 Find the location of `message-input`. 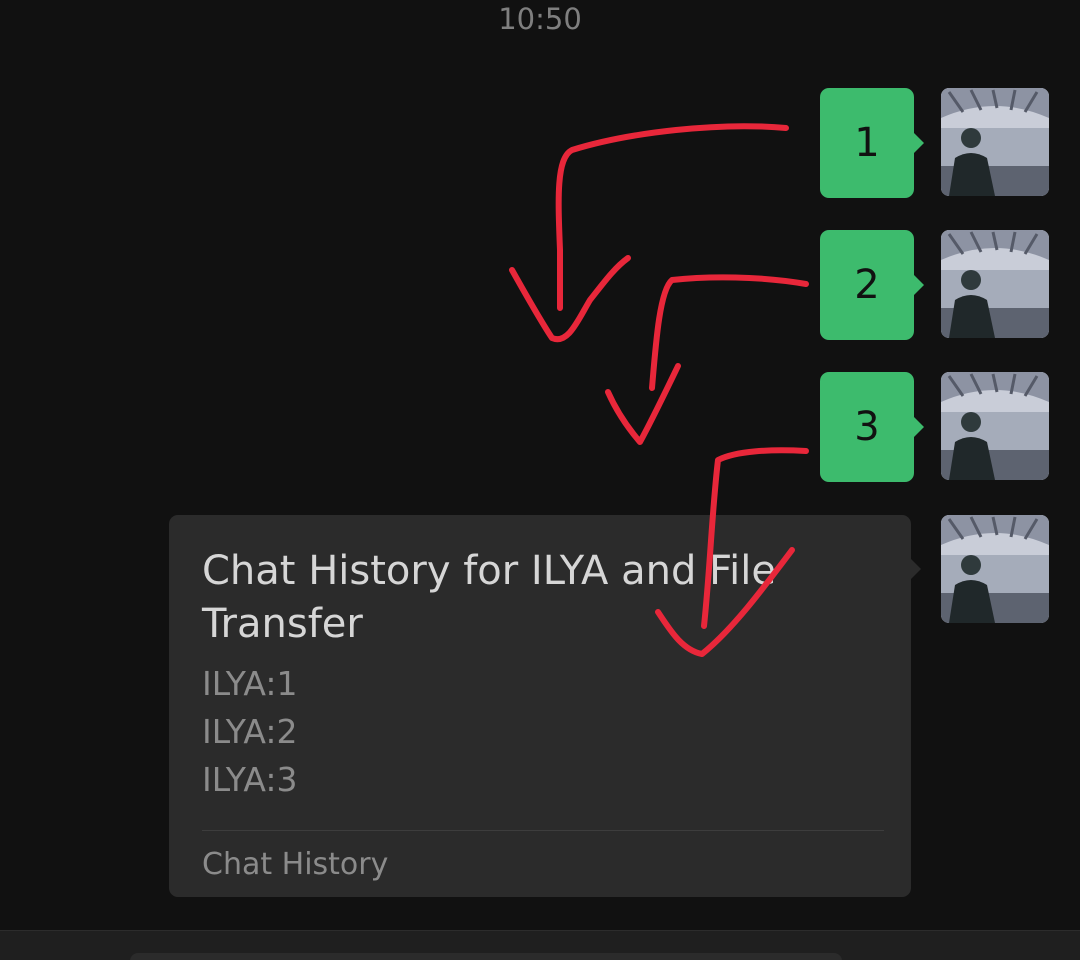

message-input is located at coordinates (486, 956).